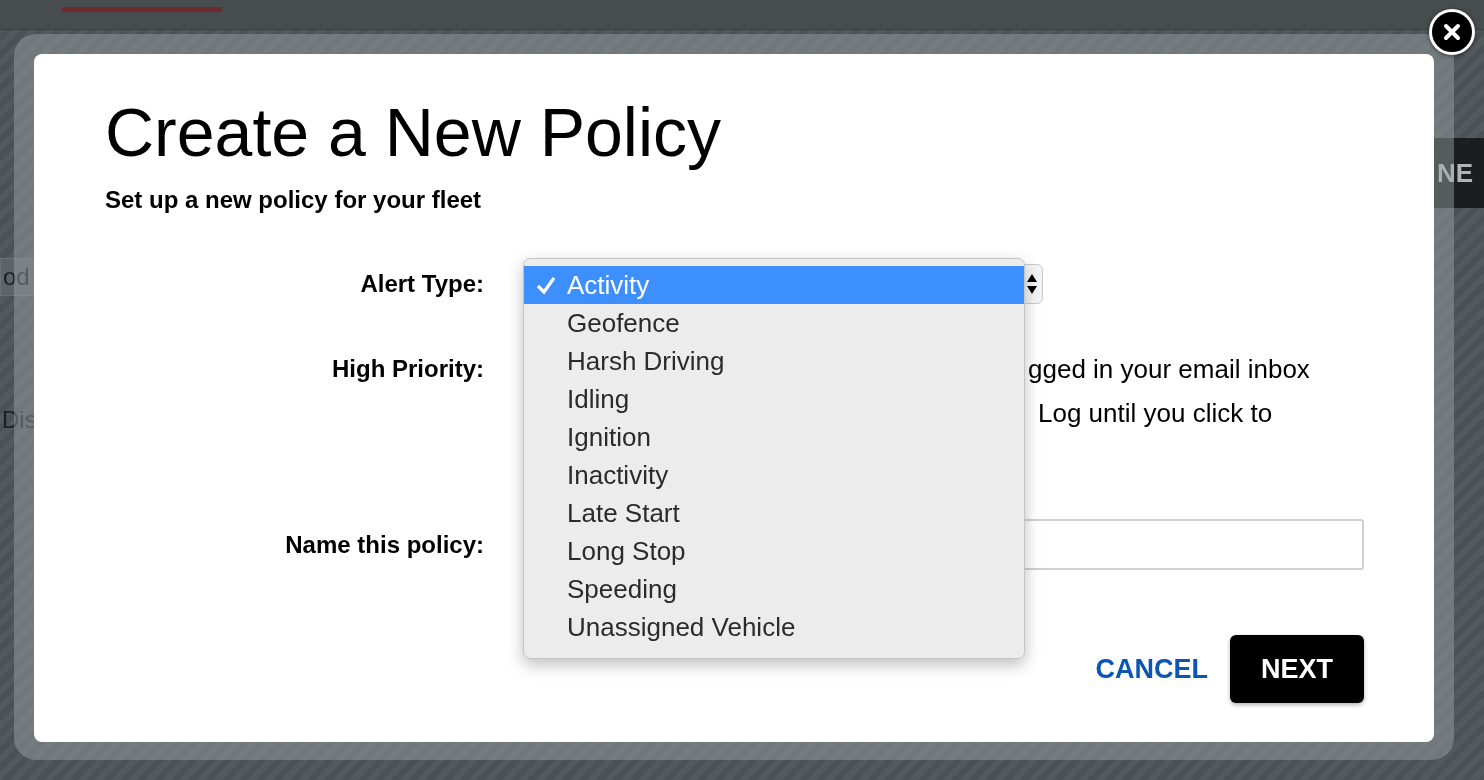 Image resolution: width=1484 pixels, height=780 pixels. What do you see at coordinates (774, 323) in the screenshot?
I see `dropdown-option: Geofence` at bounding box center [774, 323].